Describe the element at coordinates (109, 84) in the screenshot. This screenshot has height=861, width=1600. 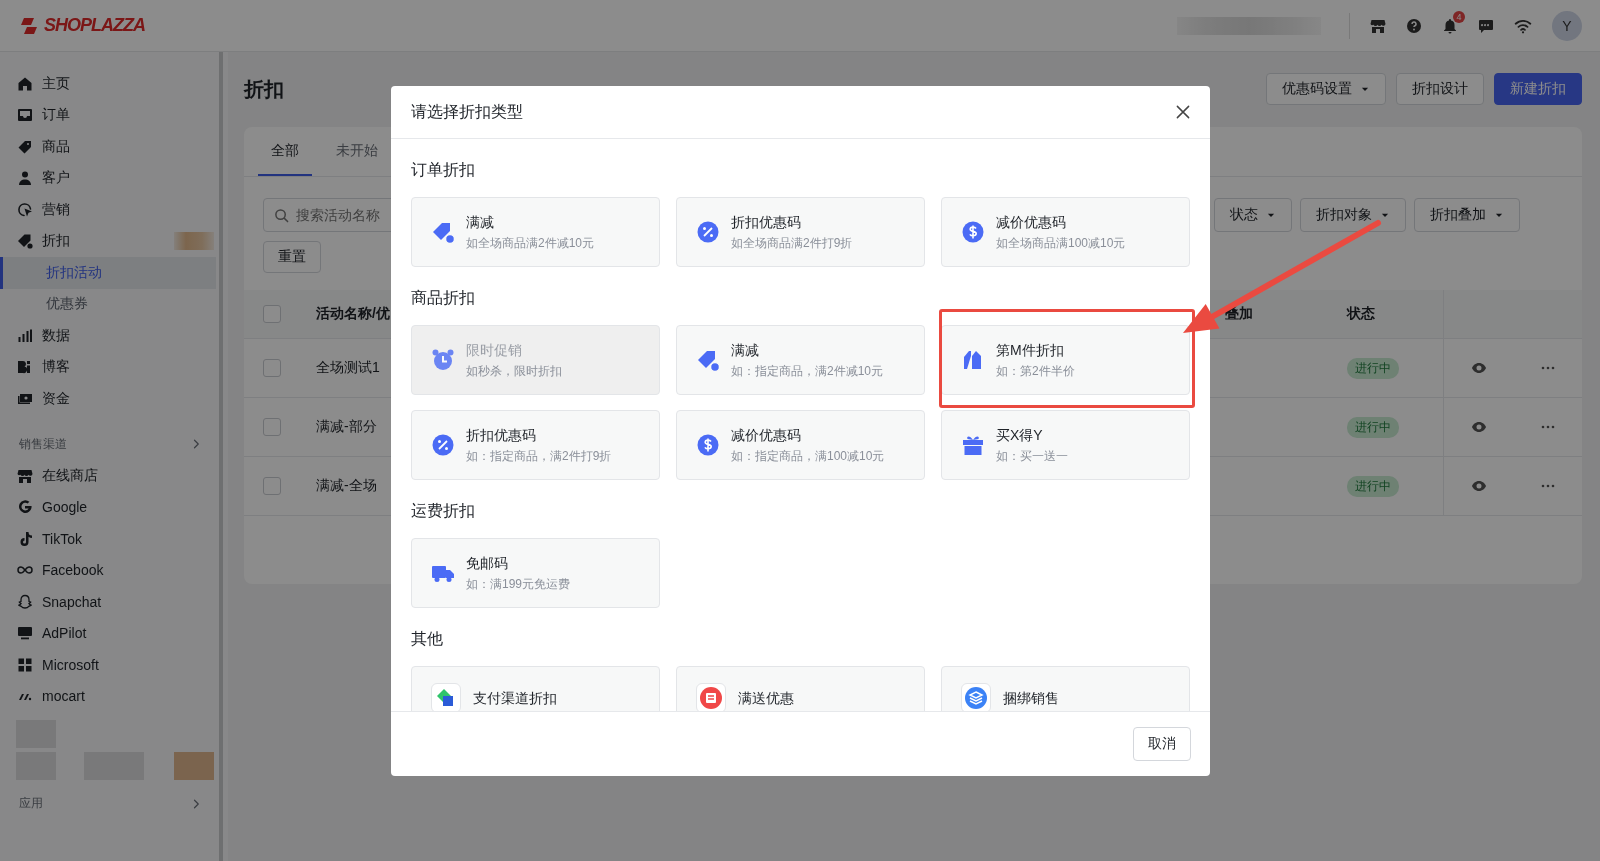
I see `sidebar-item: 主页` at that location.